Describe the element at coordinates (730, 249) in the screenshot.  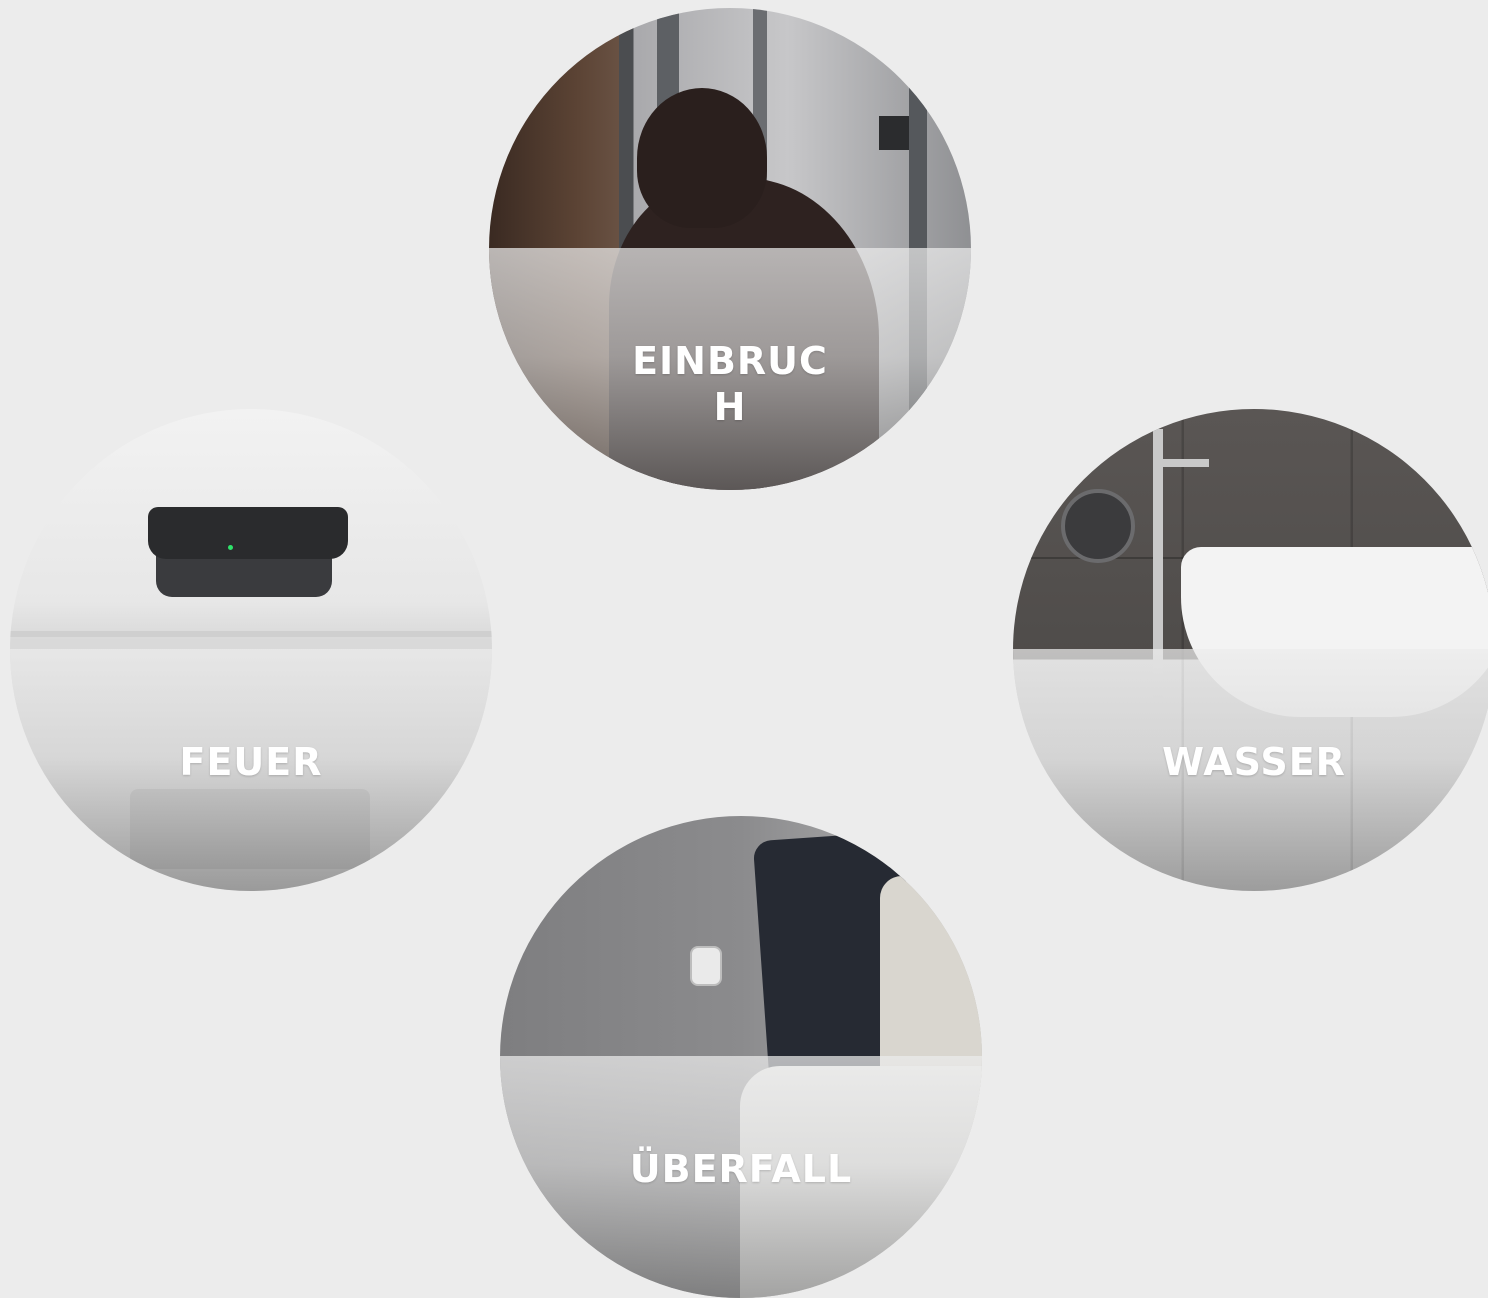
I see `category-tile-burglary: EINBRUC H` at that location.